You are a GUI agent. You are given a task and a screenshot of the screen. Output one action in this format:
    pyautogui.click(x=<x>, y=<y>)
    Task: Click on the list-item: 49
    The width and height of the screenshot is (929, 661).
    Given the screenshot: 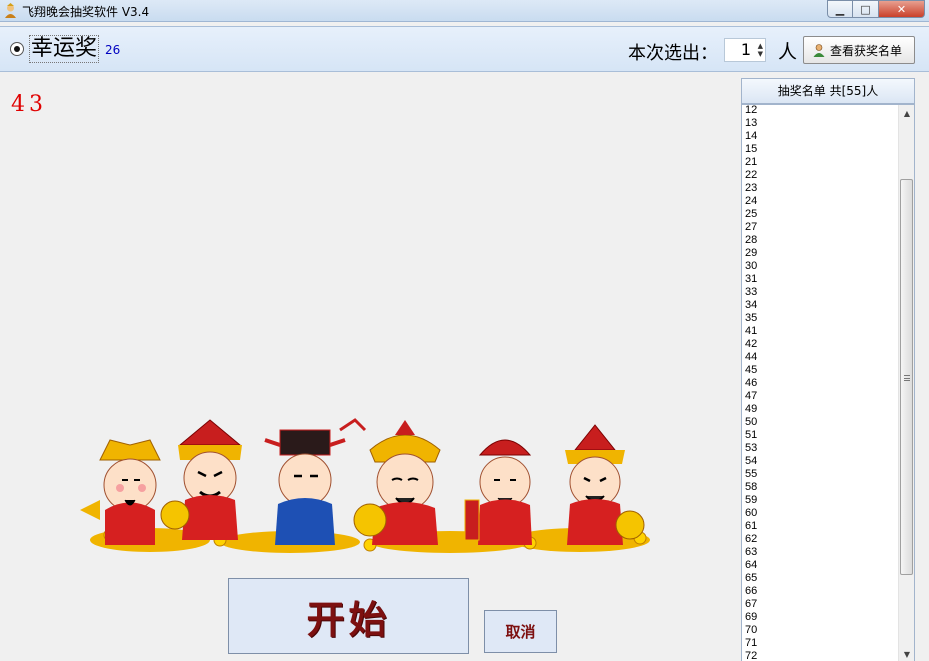 What is the action you would take?
    pyautogui.click(x=820, y=409)
    